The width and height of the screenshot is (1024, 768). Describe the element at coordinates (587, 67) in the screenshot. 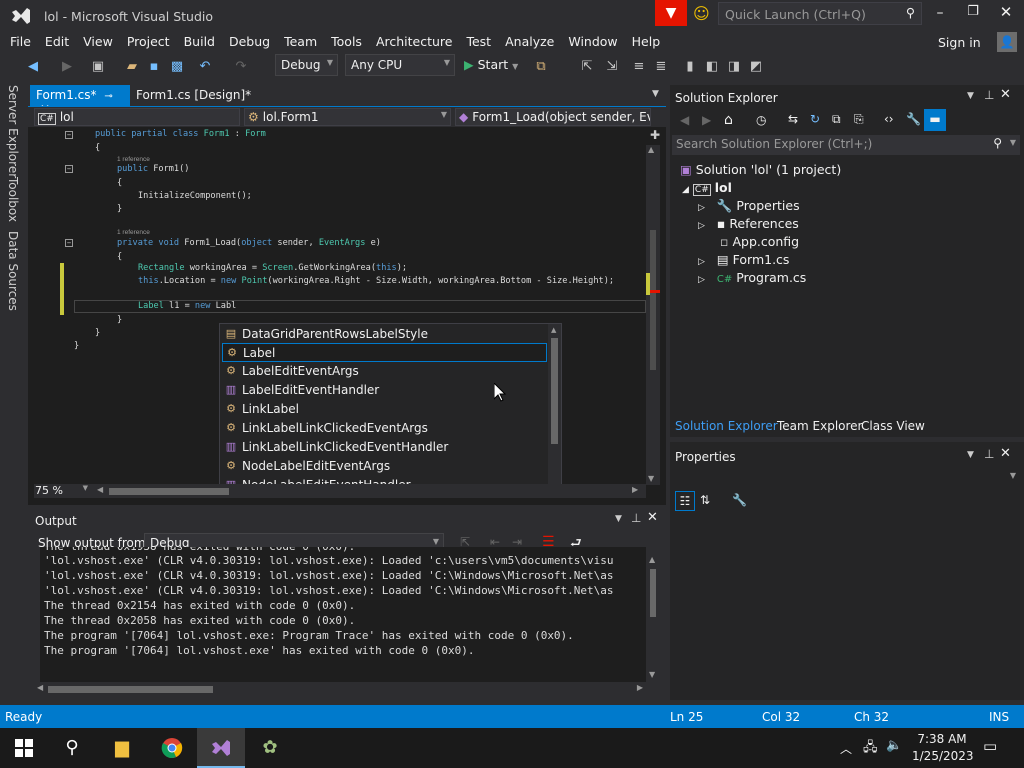

I see `step-icon: ⇱` at that location.